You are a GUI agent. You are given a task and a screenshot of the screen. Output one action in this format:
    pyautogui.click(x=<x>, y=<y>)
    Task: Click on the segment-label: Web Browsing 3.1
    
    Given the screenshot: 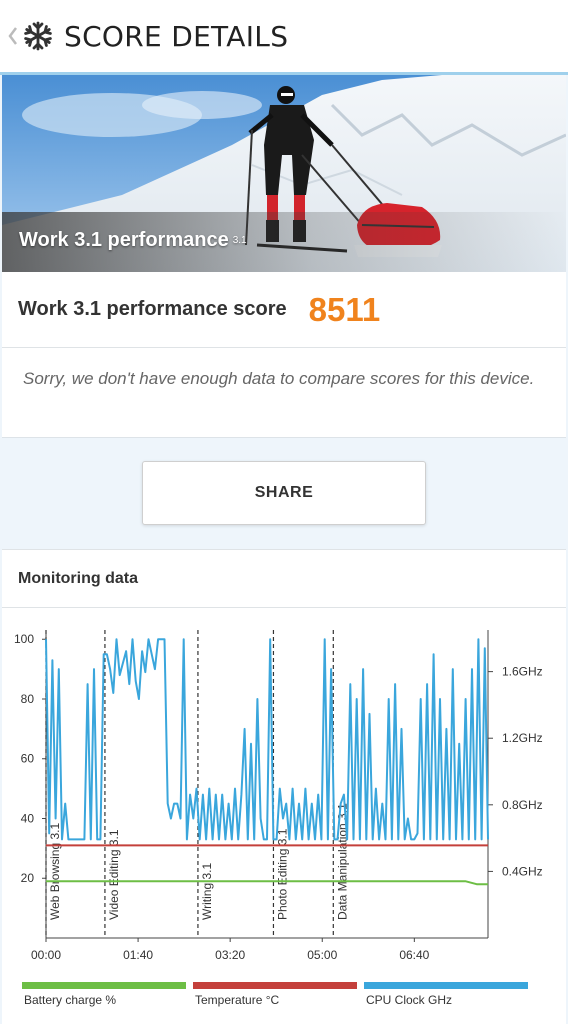 What is the action you would take?
    pyautogui.click(x=55, y=871)
    